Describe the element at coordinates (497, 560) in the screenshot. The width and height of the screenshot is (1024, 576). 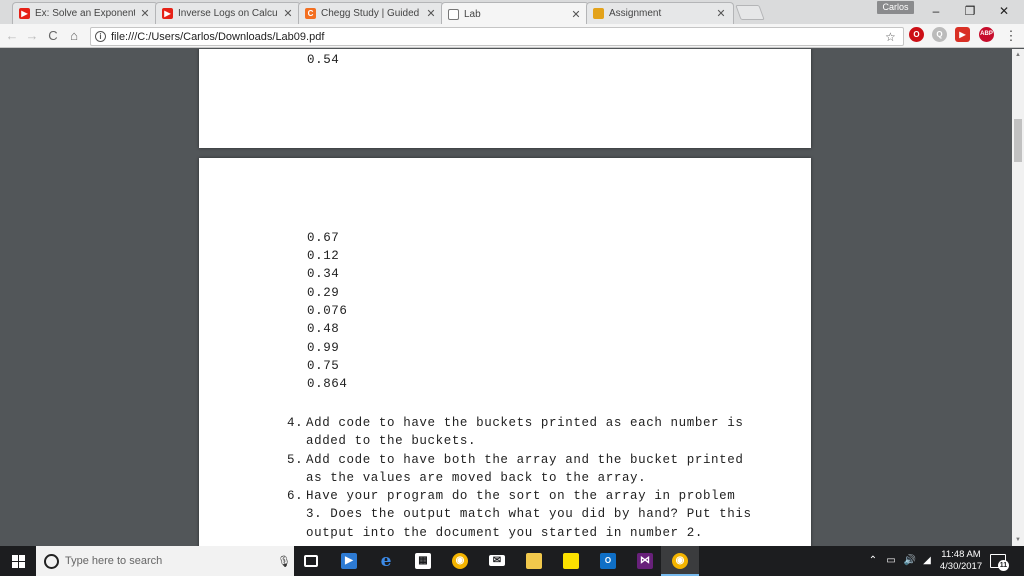
I see `mail-icon: ✉` at that location.